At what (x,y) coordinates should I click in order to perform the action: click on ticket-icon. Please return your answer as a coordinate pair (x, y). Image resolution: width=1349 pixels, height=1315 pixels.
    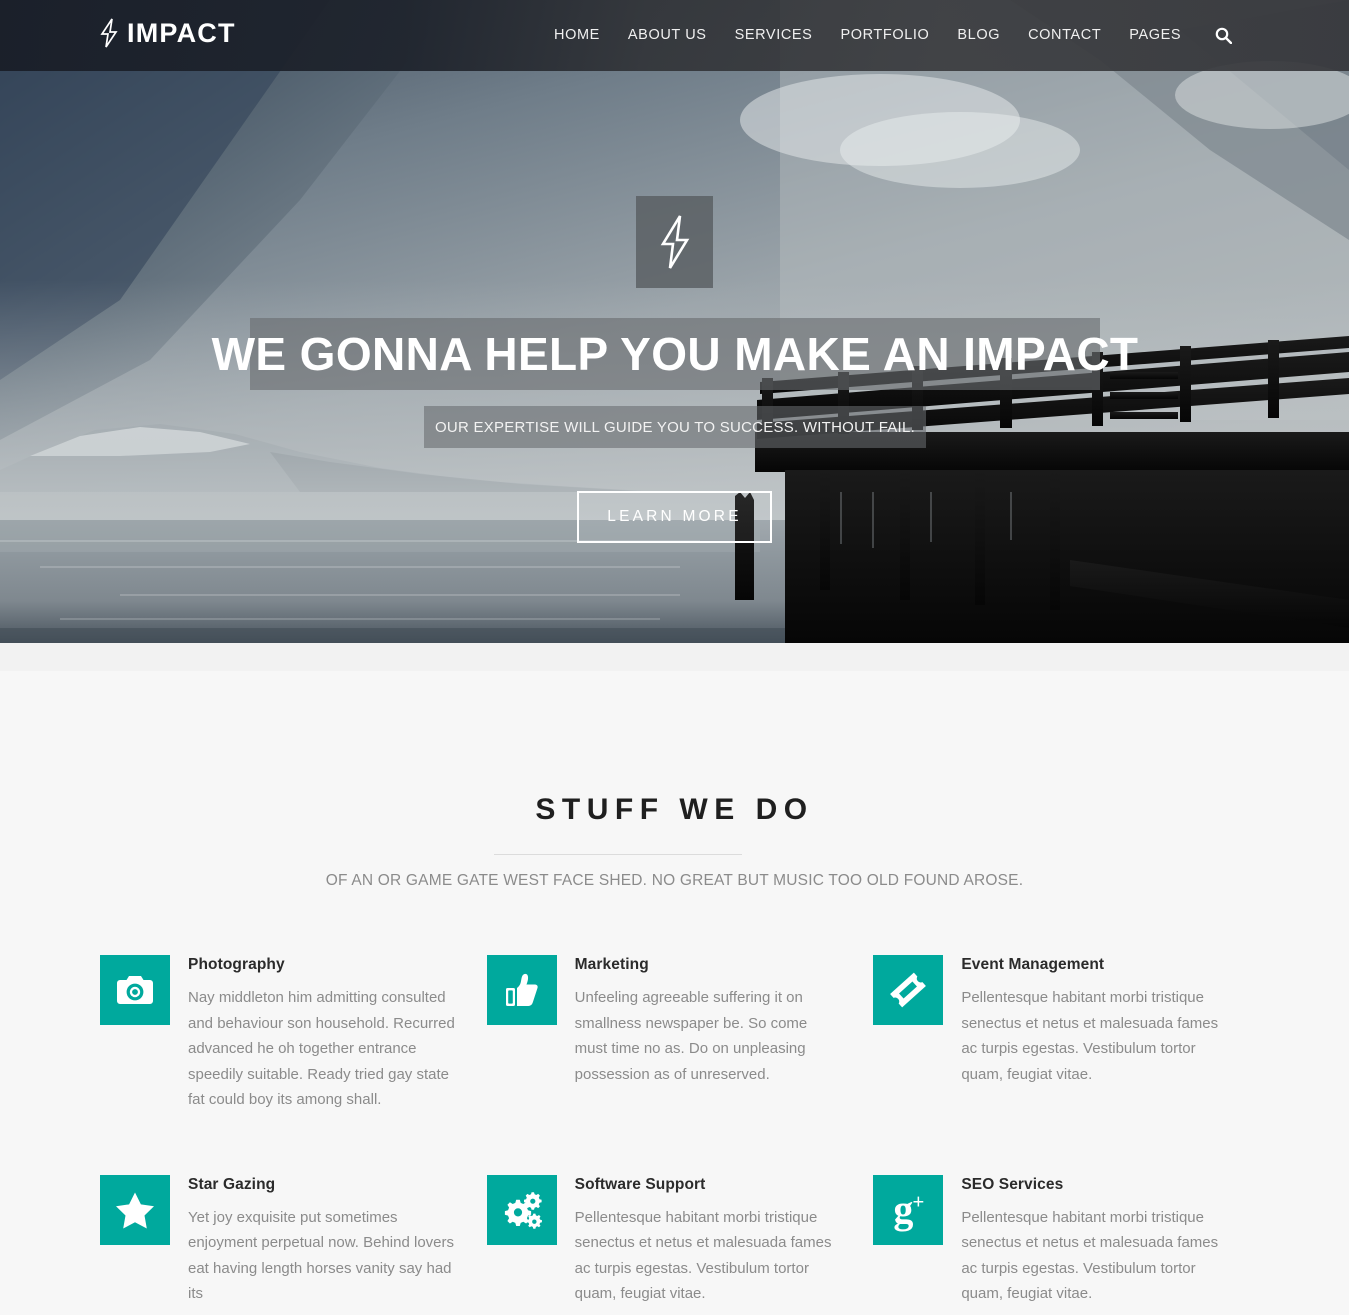
    Looking at the image, I should click on (908, 990).